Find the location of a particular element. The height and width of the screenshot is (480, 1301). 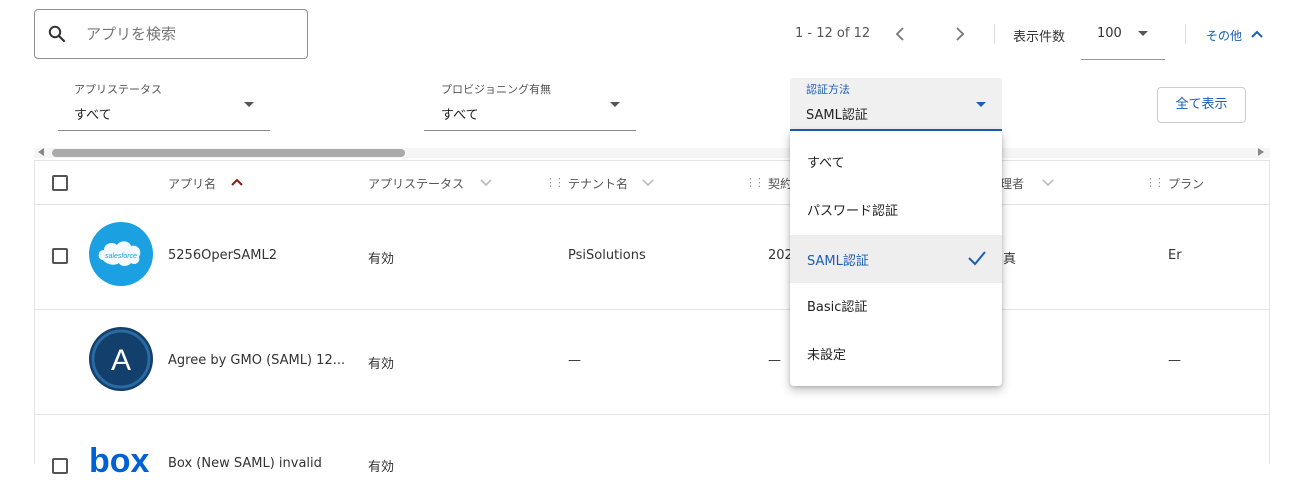

auth-method-filter-value: SAML認証 is located at coordinates (837, 115).